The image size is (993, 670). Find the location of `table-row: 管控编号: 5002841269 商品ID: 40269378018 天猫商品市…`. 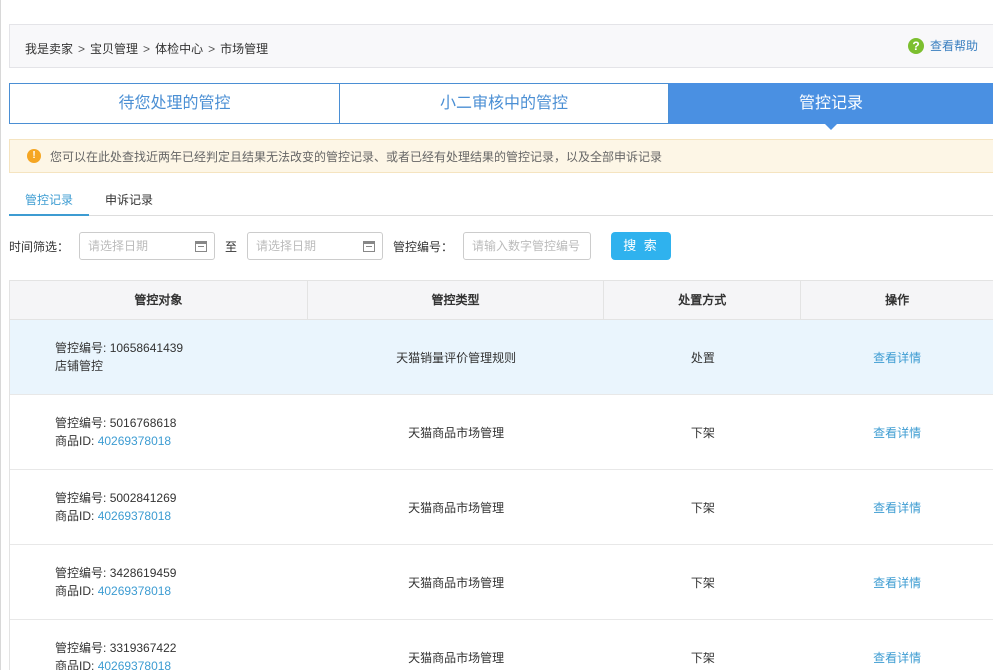

table-row: 管控编号: 5002841269 商品ID: 40269378018 天猫商品市… is located at coordinates (501, 507).